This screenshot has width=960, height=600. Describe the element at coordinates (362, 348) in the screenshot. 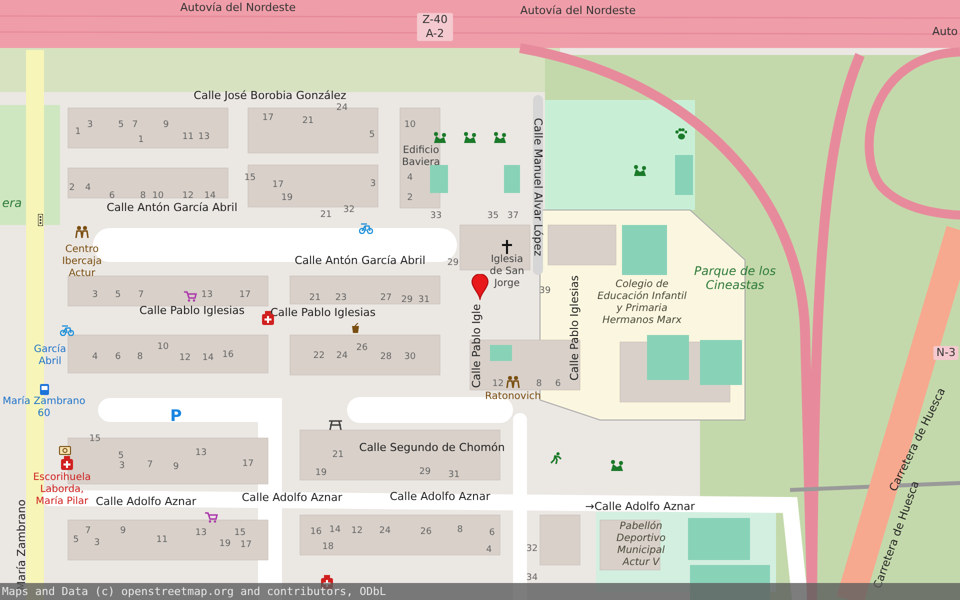

I see `house-number: 26` at that location.